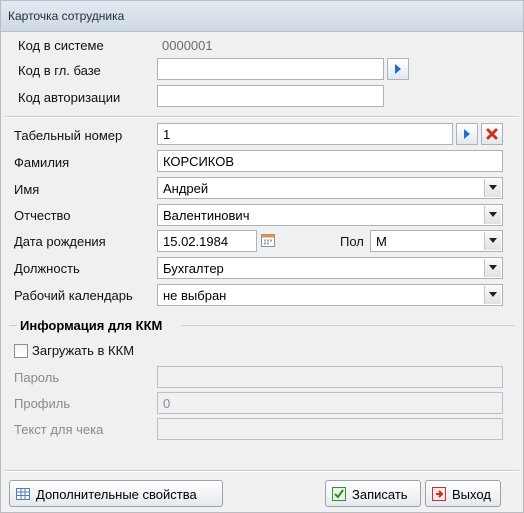  I want to click on main-db-select-button, so click(398, 69).